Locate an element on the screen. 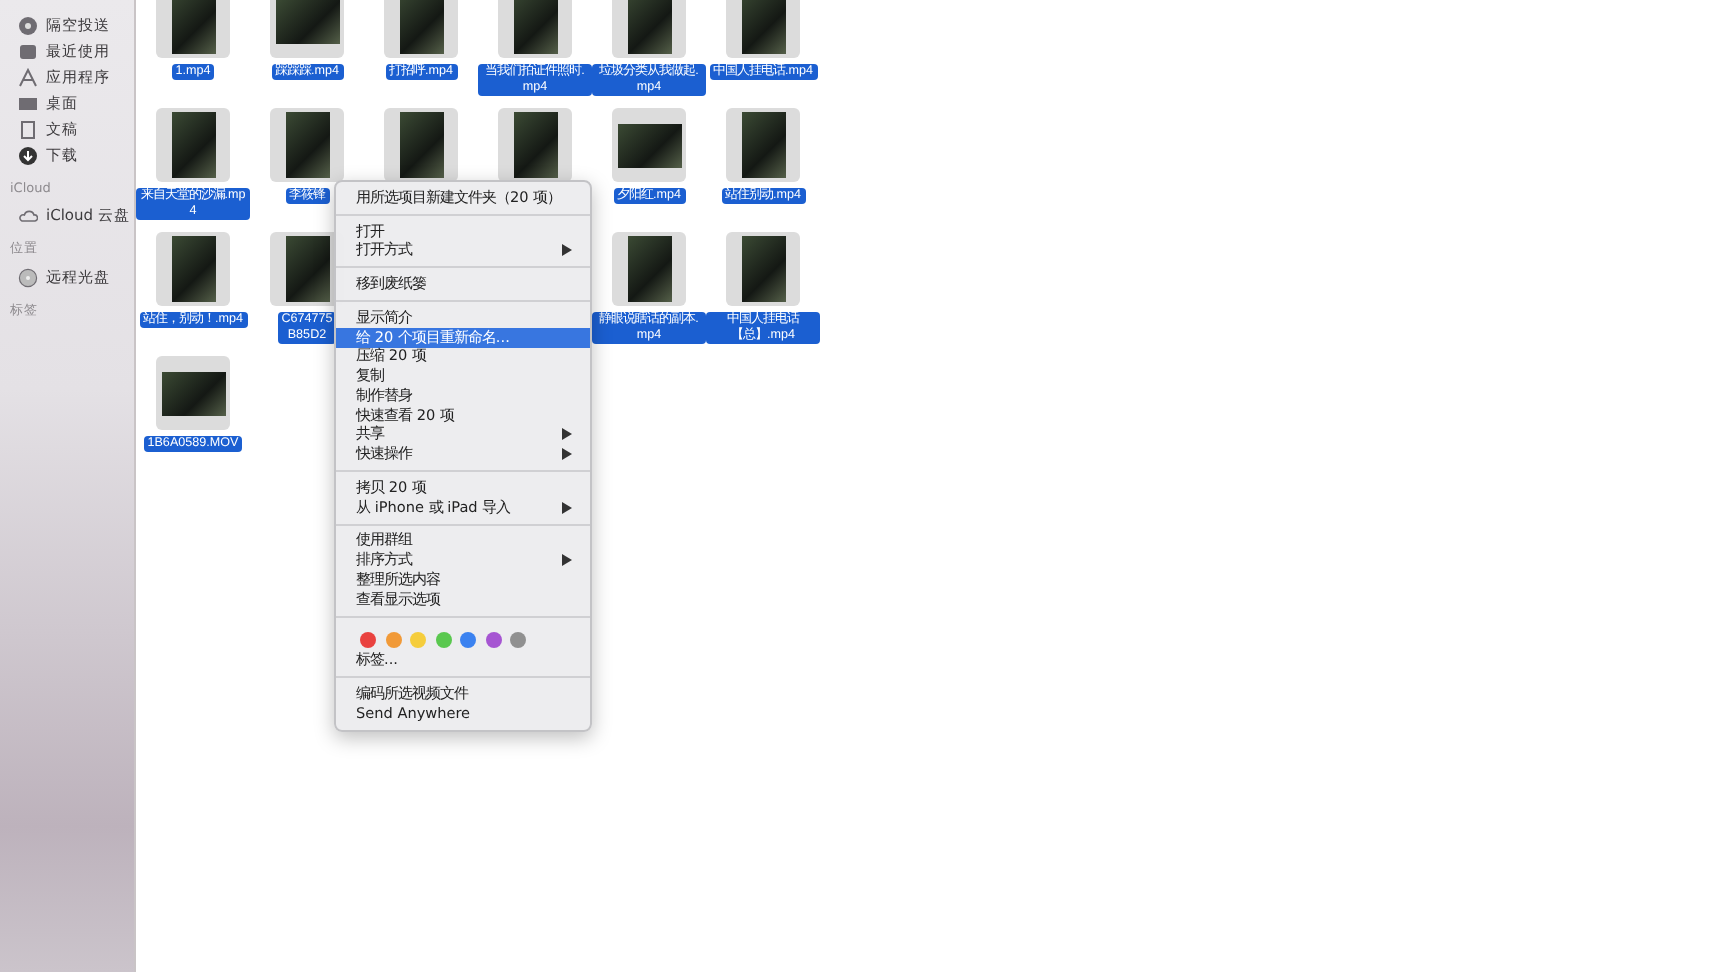 This screenshot has height=972, width=1728. disc-icon is located at coordinates (28, 277).